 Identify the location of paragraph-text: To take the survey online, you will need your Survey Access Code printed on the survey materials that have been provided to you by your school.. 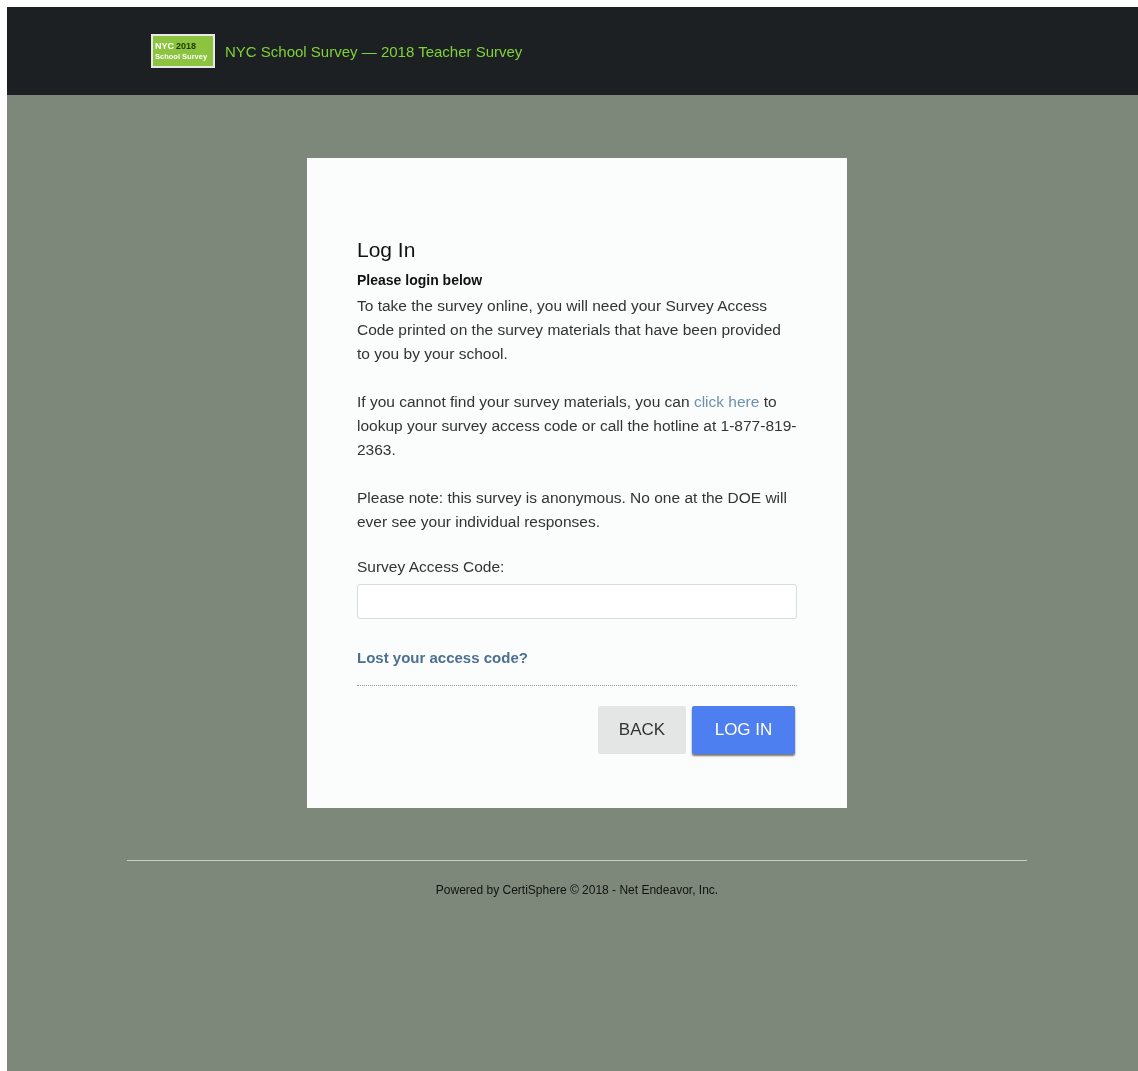
(569, 330).